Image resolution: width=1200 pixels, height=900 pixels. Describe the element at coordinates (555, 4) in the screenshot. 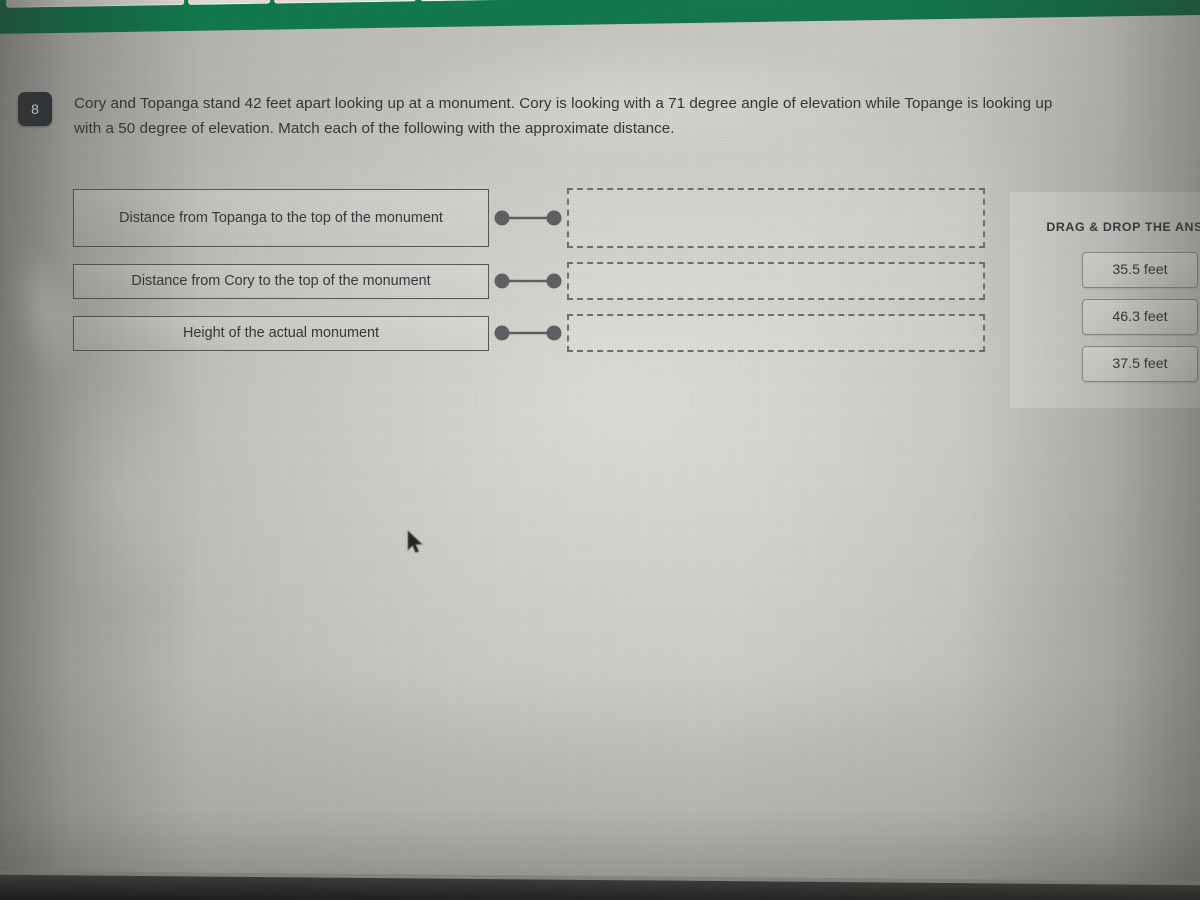

I see `browser-tab-strip` at that location.